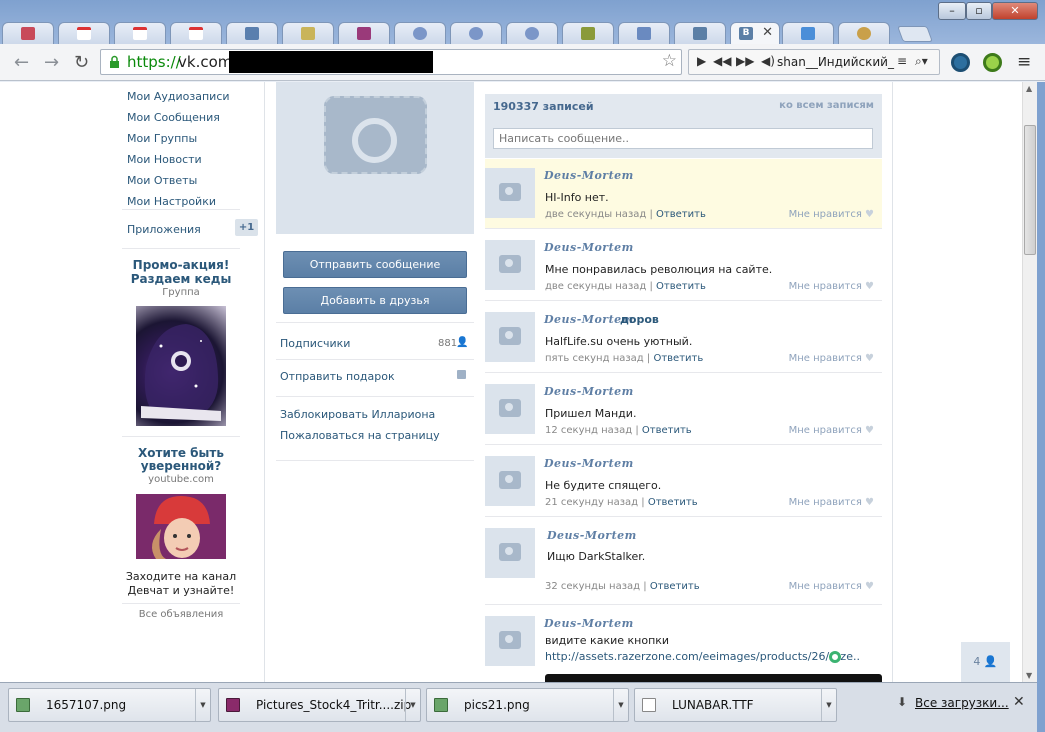  Describe the element at coordinates (162, 180) in the screenshot. I see `nav-answers: Мои Ответы` at that location.